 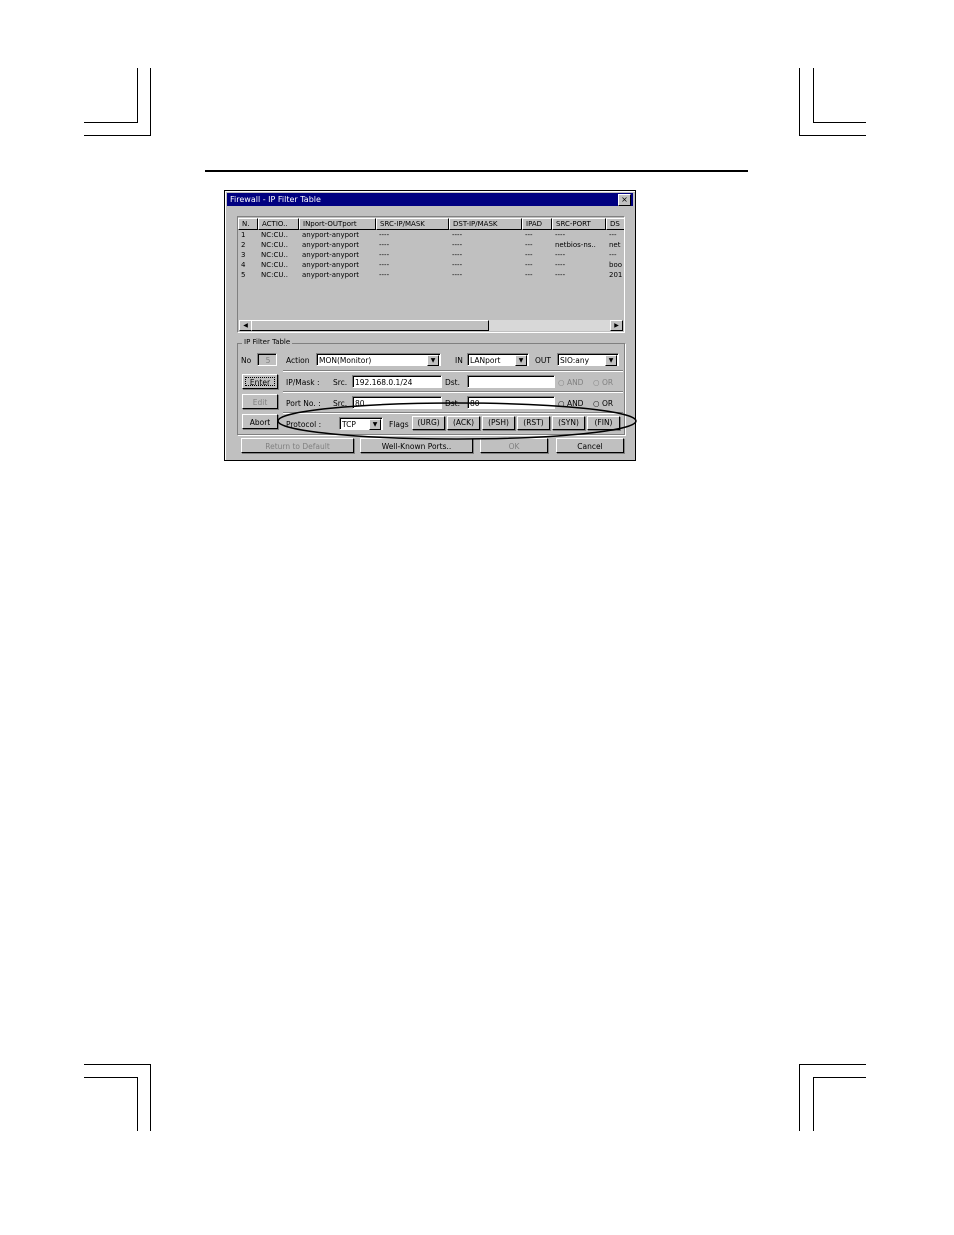 What do you see at coordinates (457, 421) in the screenshot?
I see `highlight-ellipse` at bounding box center [457, 421].